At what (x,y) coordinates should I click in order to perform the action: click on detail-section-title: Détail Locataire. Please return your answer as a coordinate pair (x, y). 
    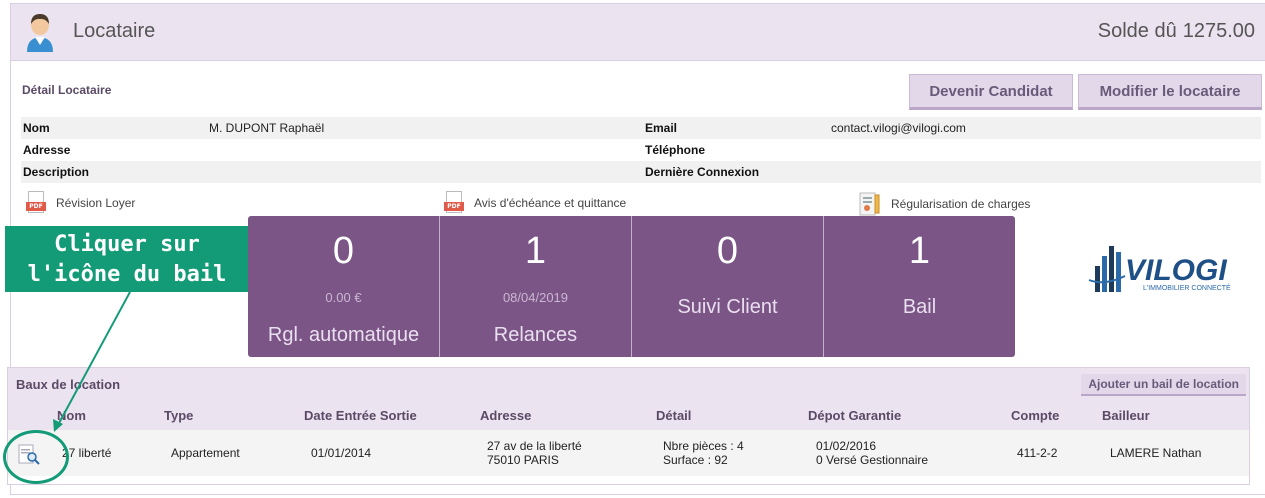
    Looking at the image, I should click on (67, 90).